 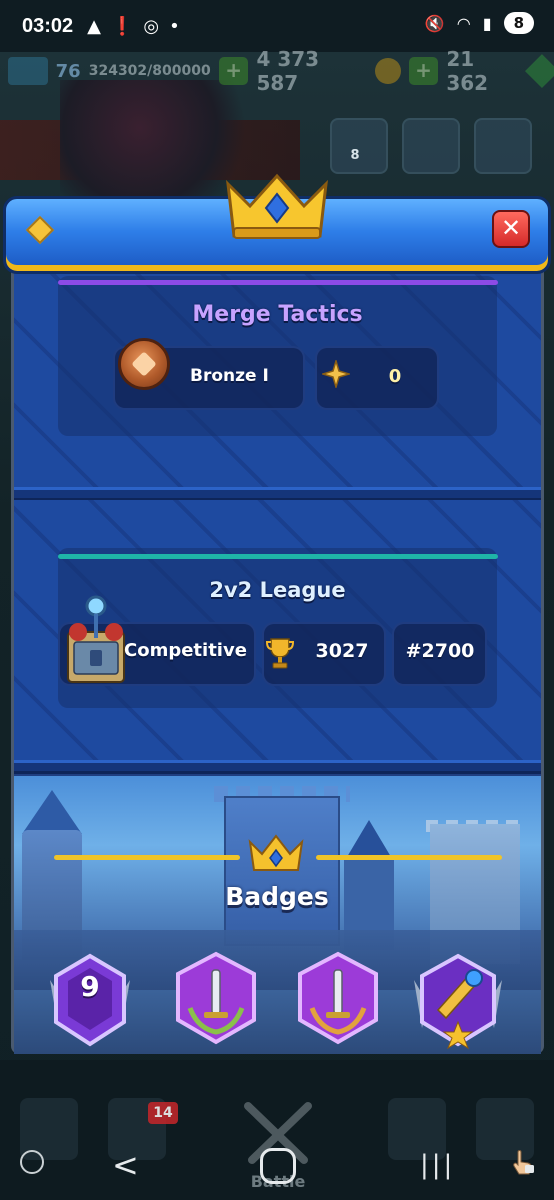 What do you see at coordinates (149, 71) in the screenshot?
I see `xp-progress: 324302/800000` at bounding box center [149, 71].